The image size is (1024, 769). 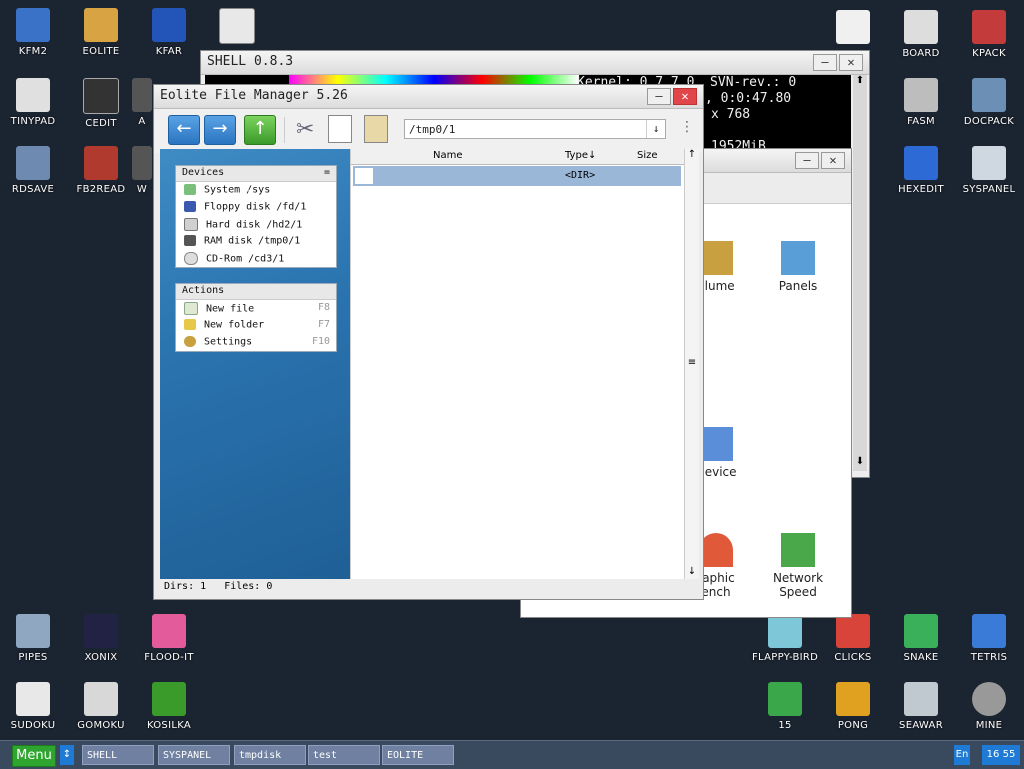 I want to click on eolite-titlebar: Eolite File Manager 5.26 — ✕, so click(x=428, y=97).